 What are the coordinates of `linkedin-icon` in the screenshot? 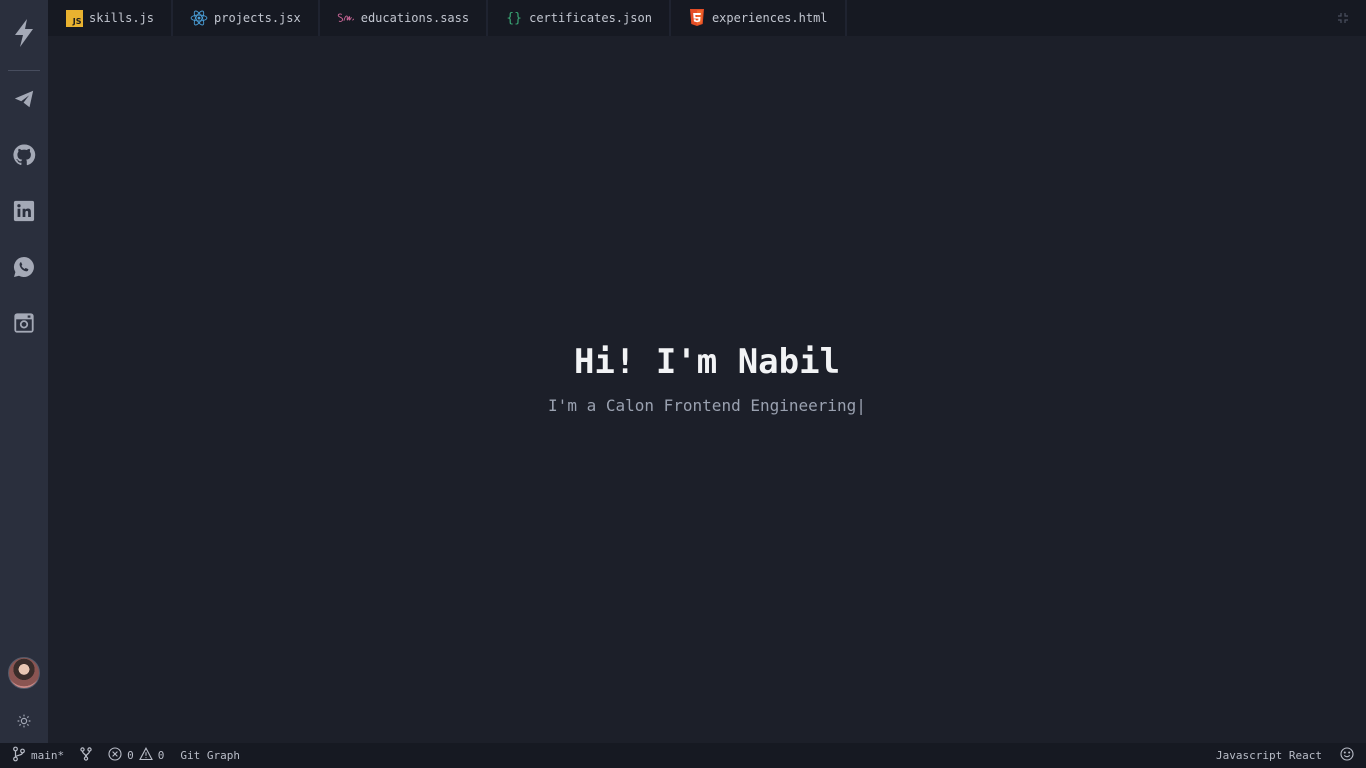 It's located at (24, 213).